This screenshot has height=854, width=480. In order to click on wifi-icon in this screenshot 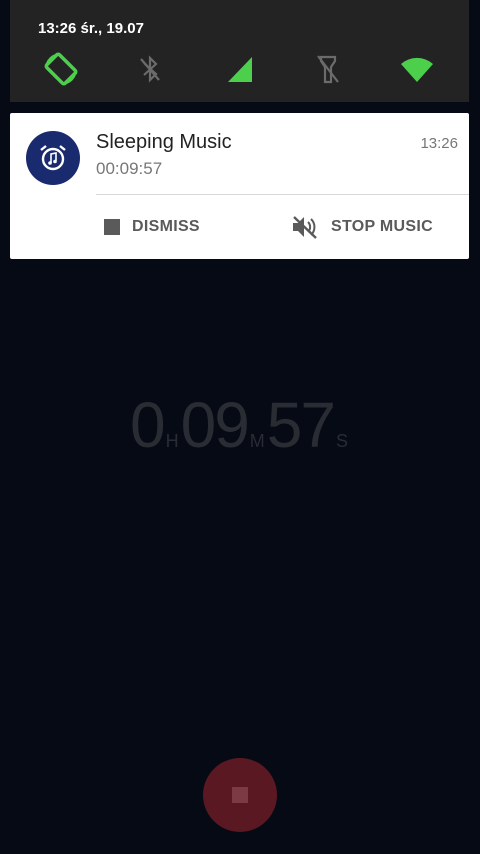, I will do `click(417, 69)`.